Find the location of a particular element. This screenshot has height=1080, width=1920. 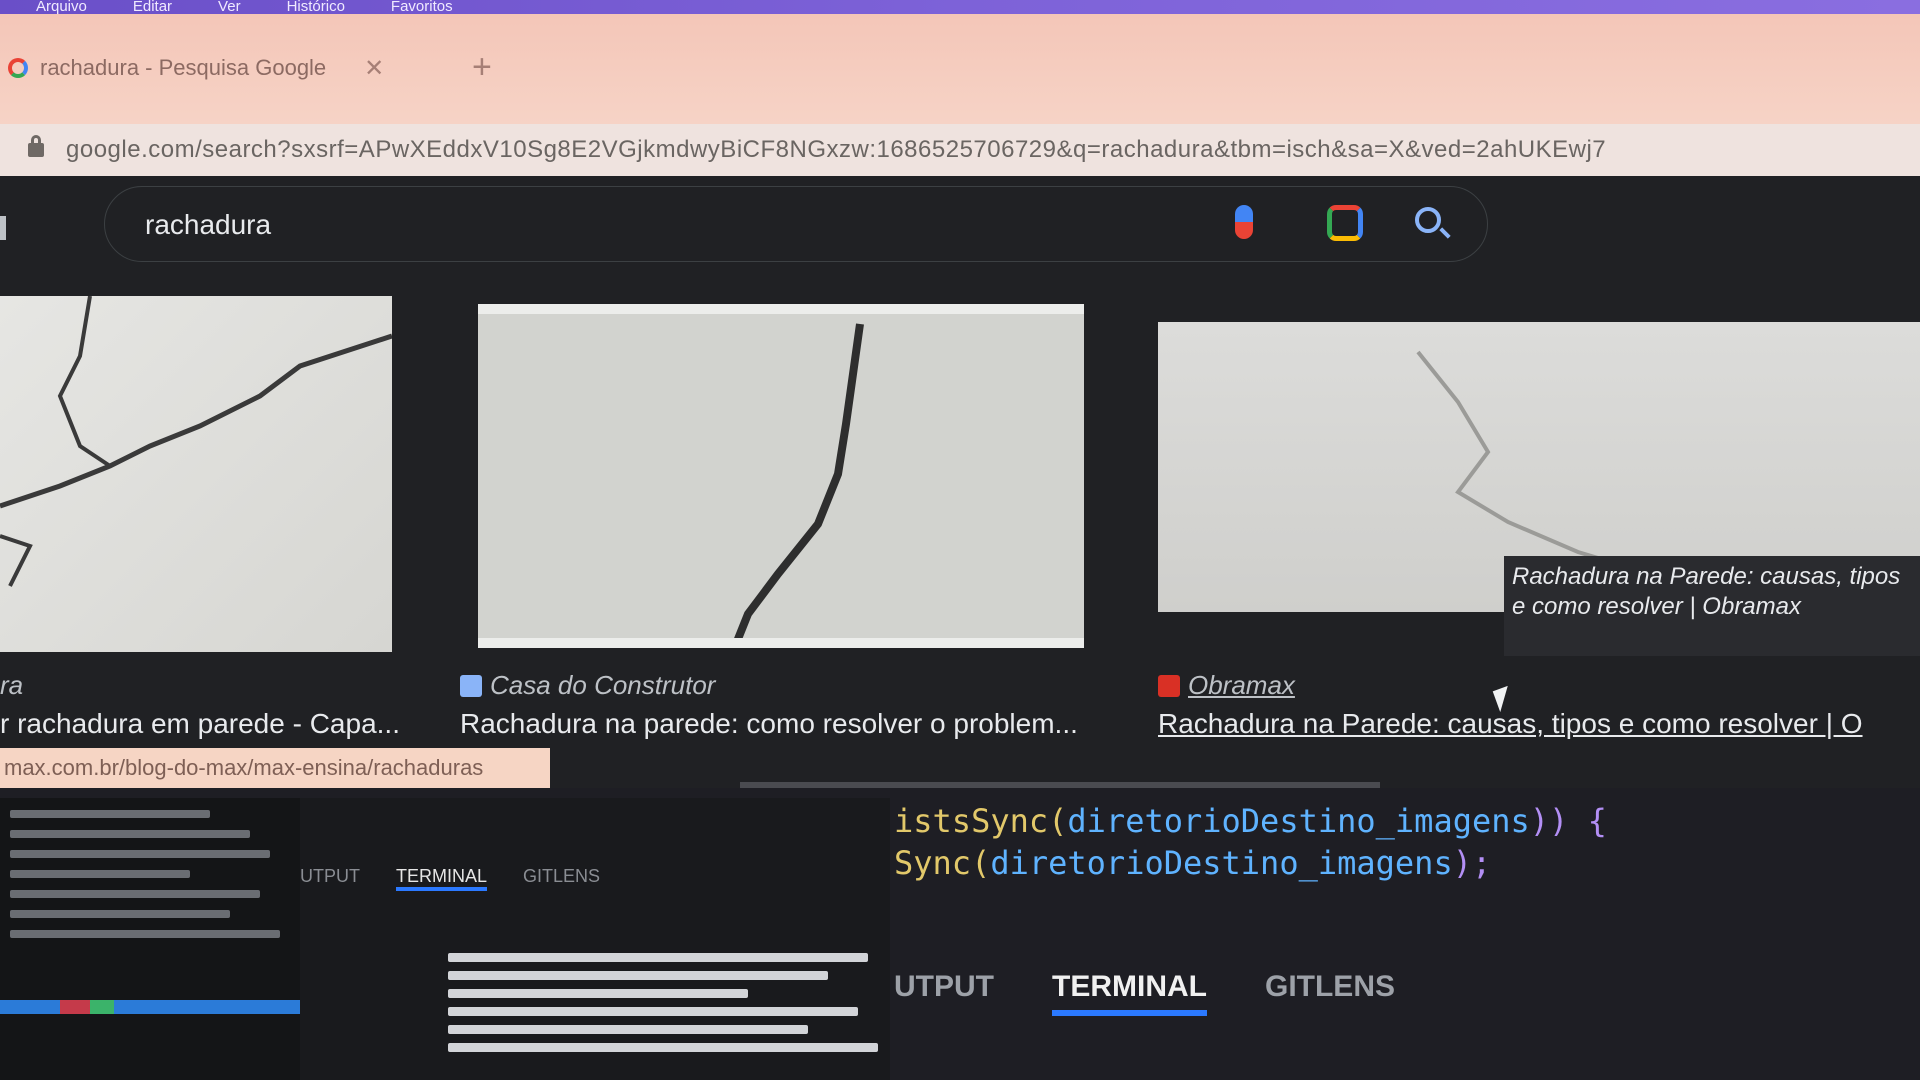

source-name-2: Casa do Construtor is located at coordinates (603, 685).